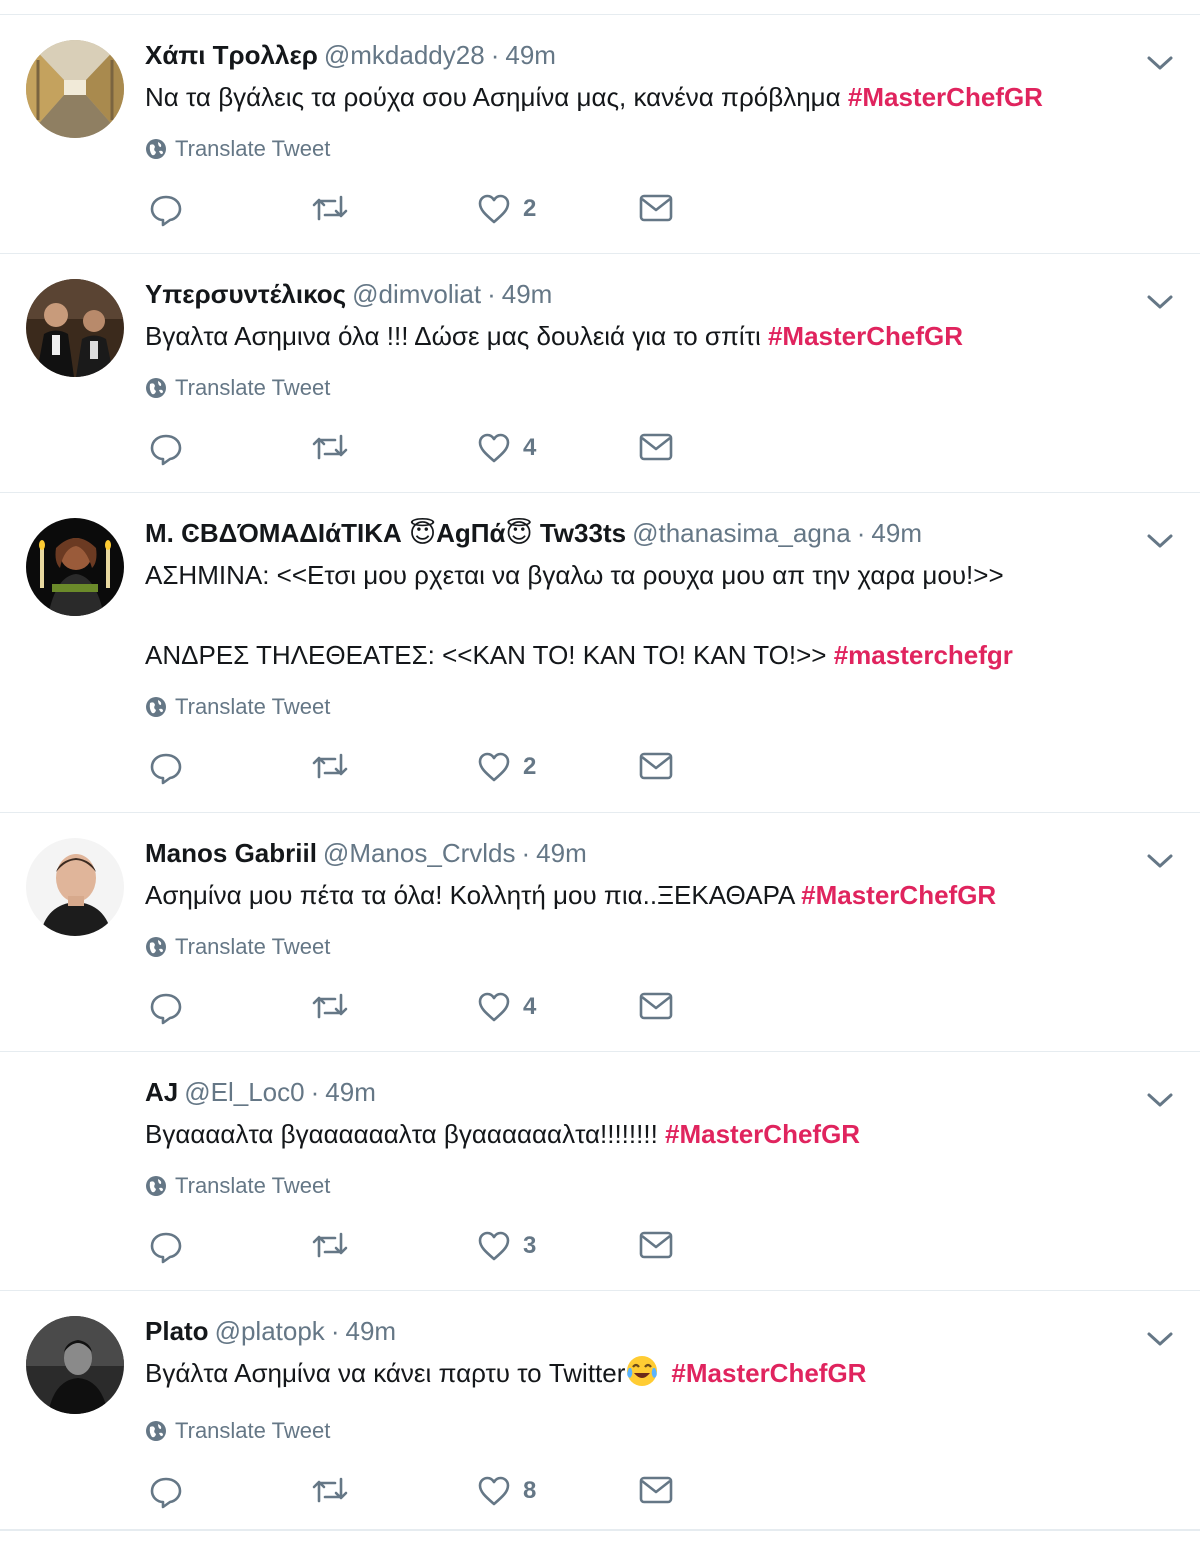 The height and width of the screenshot is (1547, 1200). I want to click on display-name: Manos Gabriil, so click(231, 853).